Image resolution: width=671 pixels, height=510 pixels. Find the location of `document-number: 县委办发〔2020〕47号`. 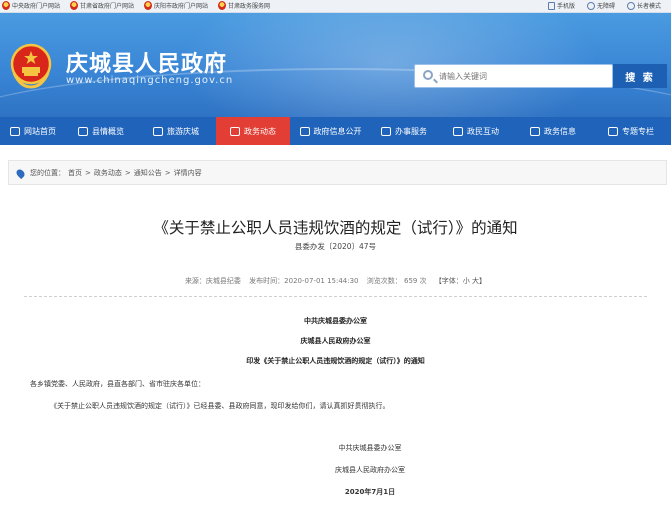

document-number: 县委办发〔2020〕47号 is located at coordinates (335, 246).